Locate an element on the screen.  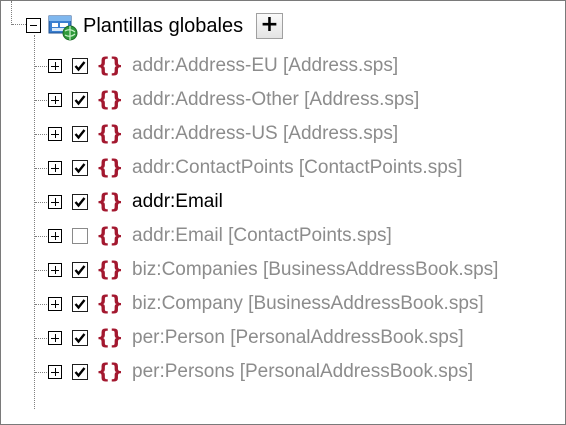
template-label: per:Persons [PersonalAddressBook.sps] is located at coordinates (303, 371).